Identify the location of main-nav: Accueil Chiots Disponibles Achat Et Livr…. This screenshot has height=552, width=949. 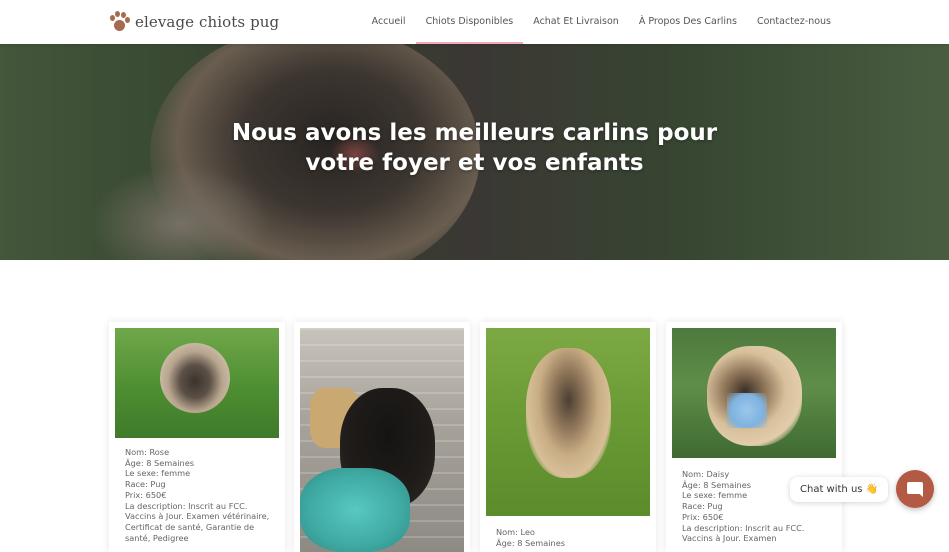
(601, 22).